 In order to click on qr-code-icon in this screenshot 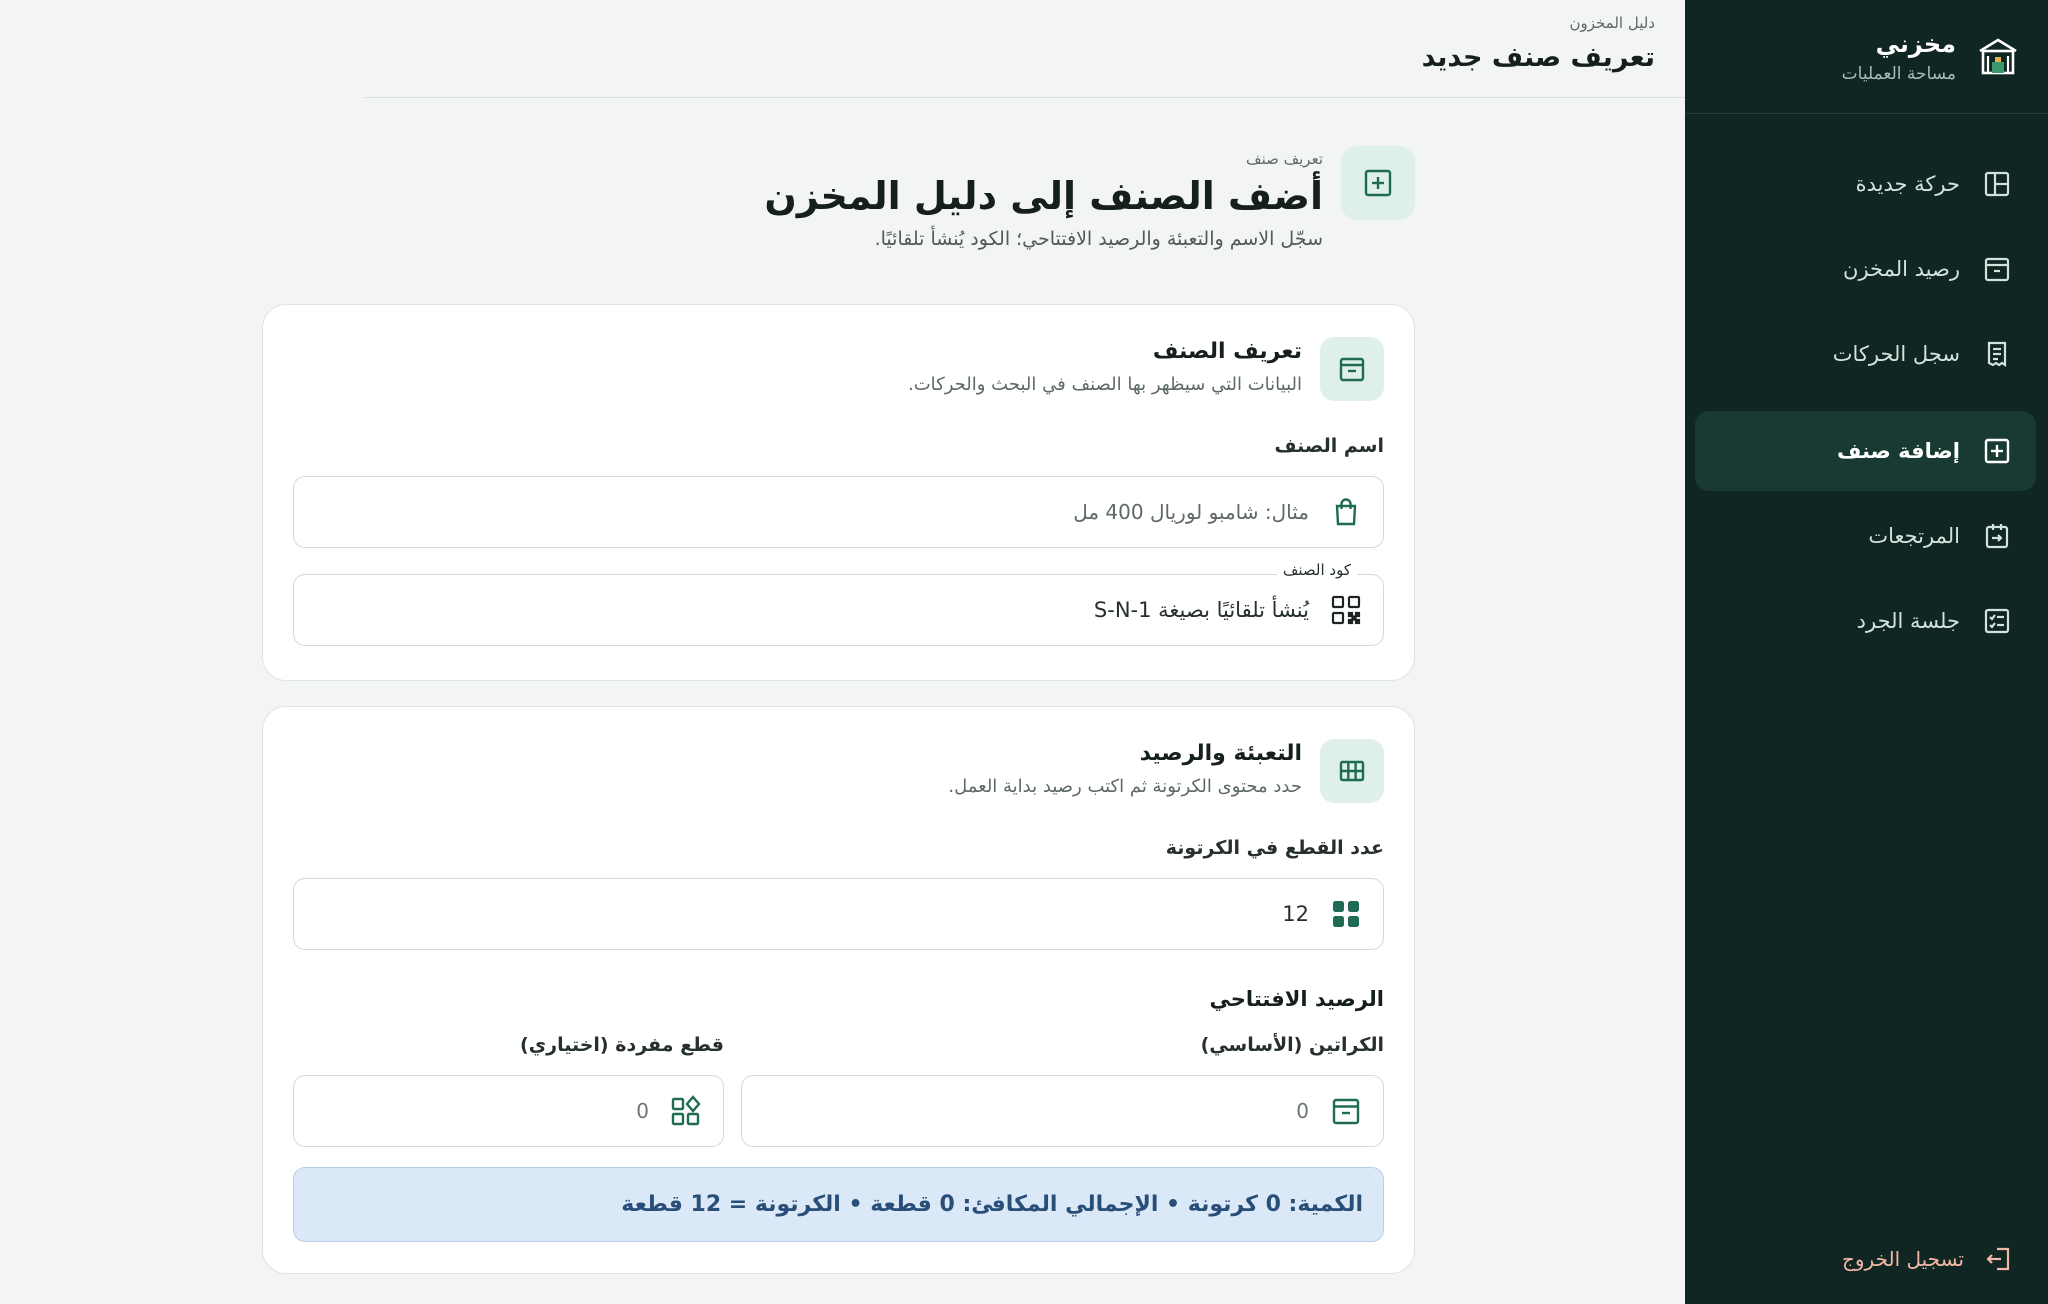, I will do `click(1346, 610)`.